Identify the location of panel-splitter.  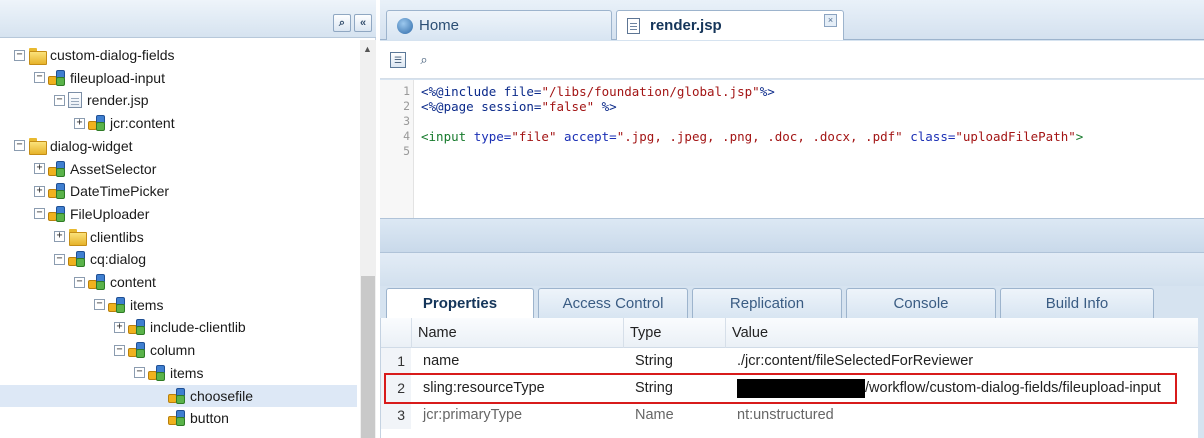
(792, 269).